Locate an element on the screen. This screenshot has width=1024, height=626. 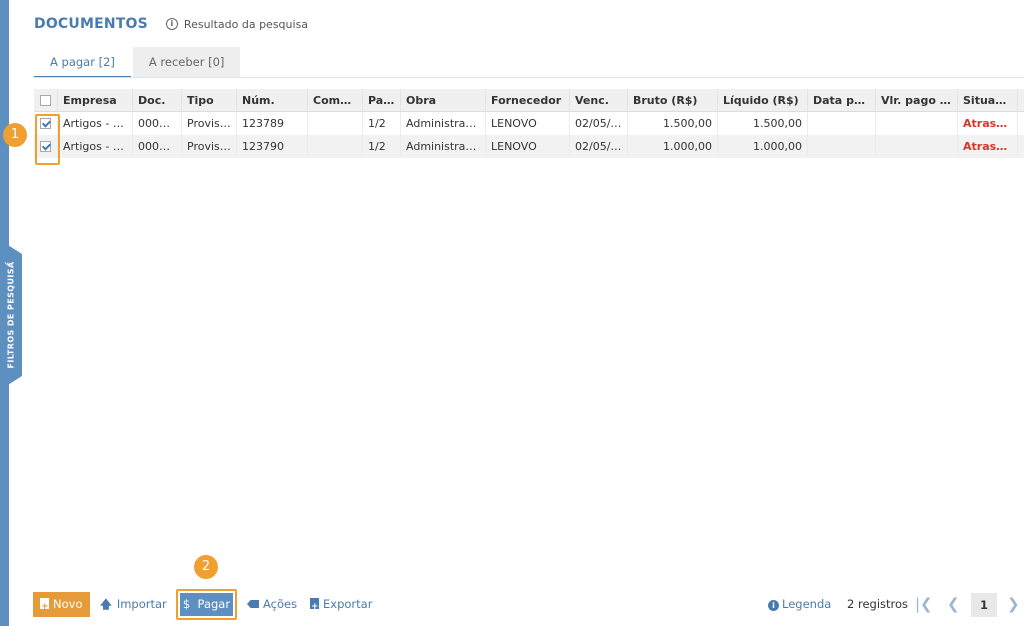
page-subtitle: Resultado da pesquisa is located at coordinates (246, 24).